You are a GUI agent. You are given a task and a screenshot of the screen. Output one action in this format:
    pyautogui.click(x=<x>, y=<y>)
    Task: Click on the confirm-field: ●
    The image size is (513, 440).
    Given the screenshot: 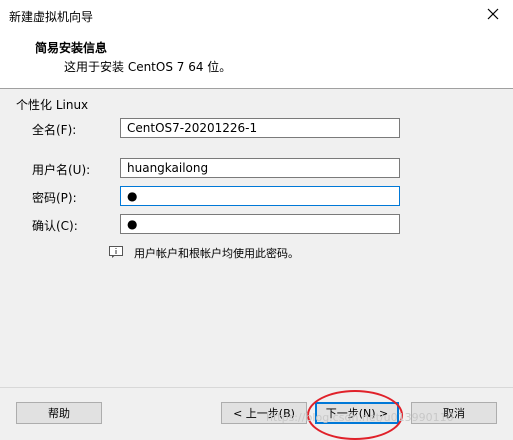 What is the action you would take?
    pyautogui.click(x=260, y=224)
    